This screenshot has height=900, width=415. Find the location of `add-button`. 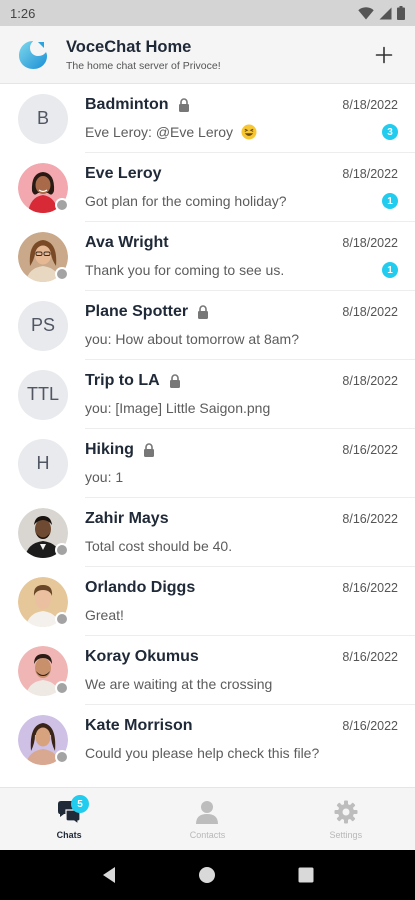

add-button is located at coordinates (384, 55).